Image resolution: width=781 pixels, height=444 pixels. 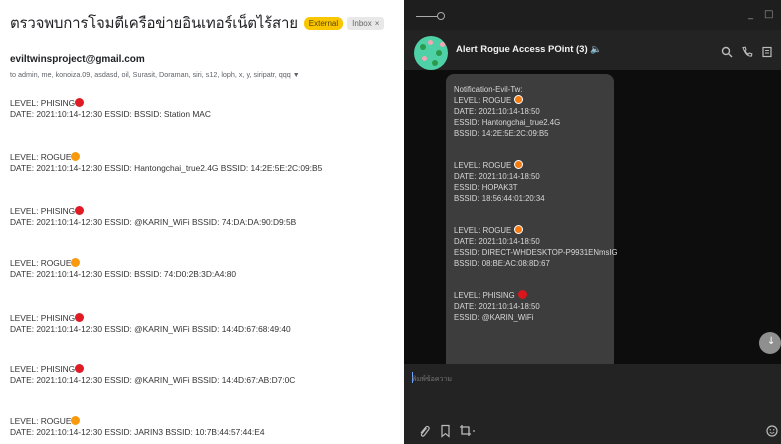 What do you see at coordinates (772, 431) in the screenshot?
I see `emoji-icon` at bounding box center [772, 431].